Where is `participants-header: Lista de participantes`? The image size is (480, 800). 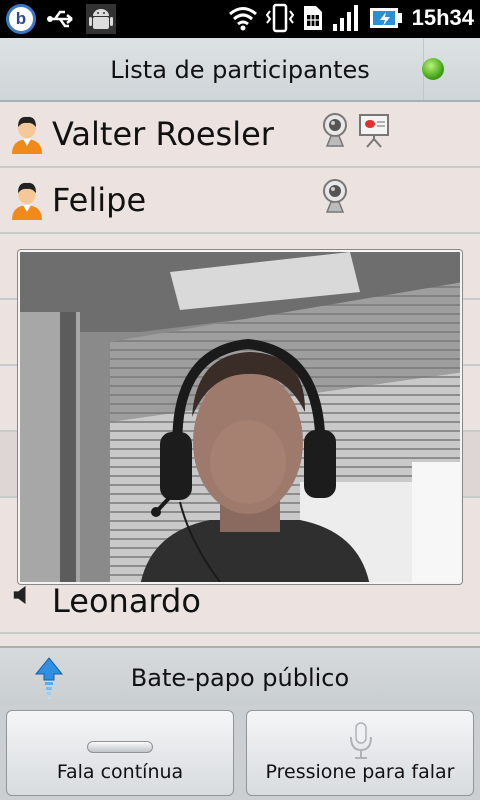
participants-header: Lista de participantes is located at coordinates (240, 70).